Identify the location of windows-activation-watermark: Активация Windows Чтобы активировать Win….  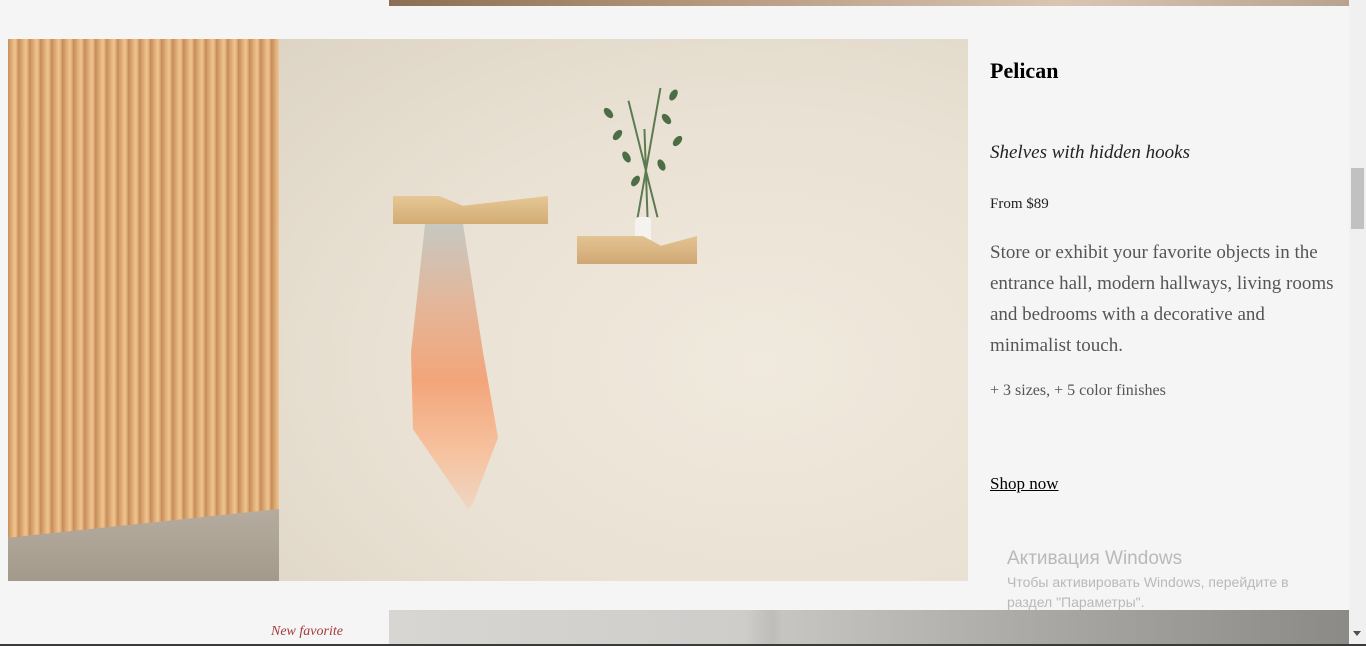
(1172, 580).